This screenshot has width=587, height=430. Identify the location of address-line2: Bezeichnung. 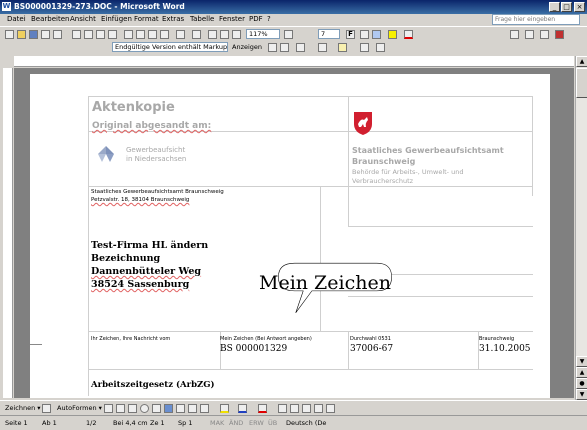
(126, 258).